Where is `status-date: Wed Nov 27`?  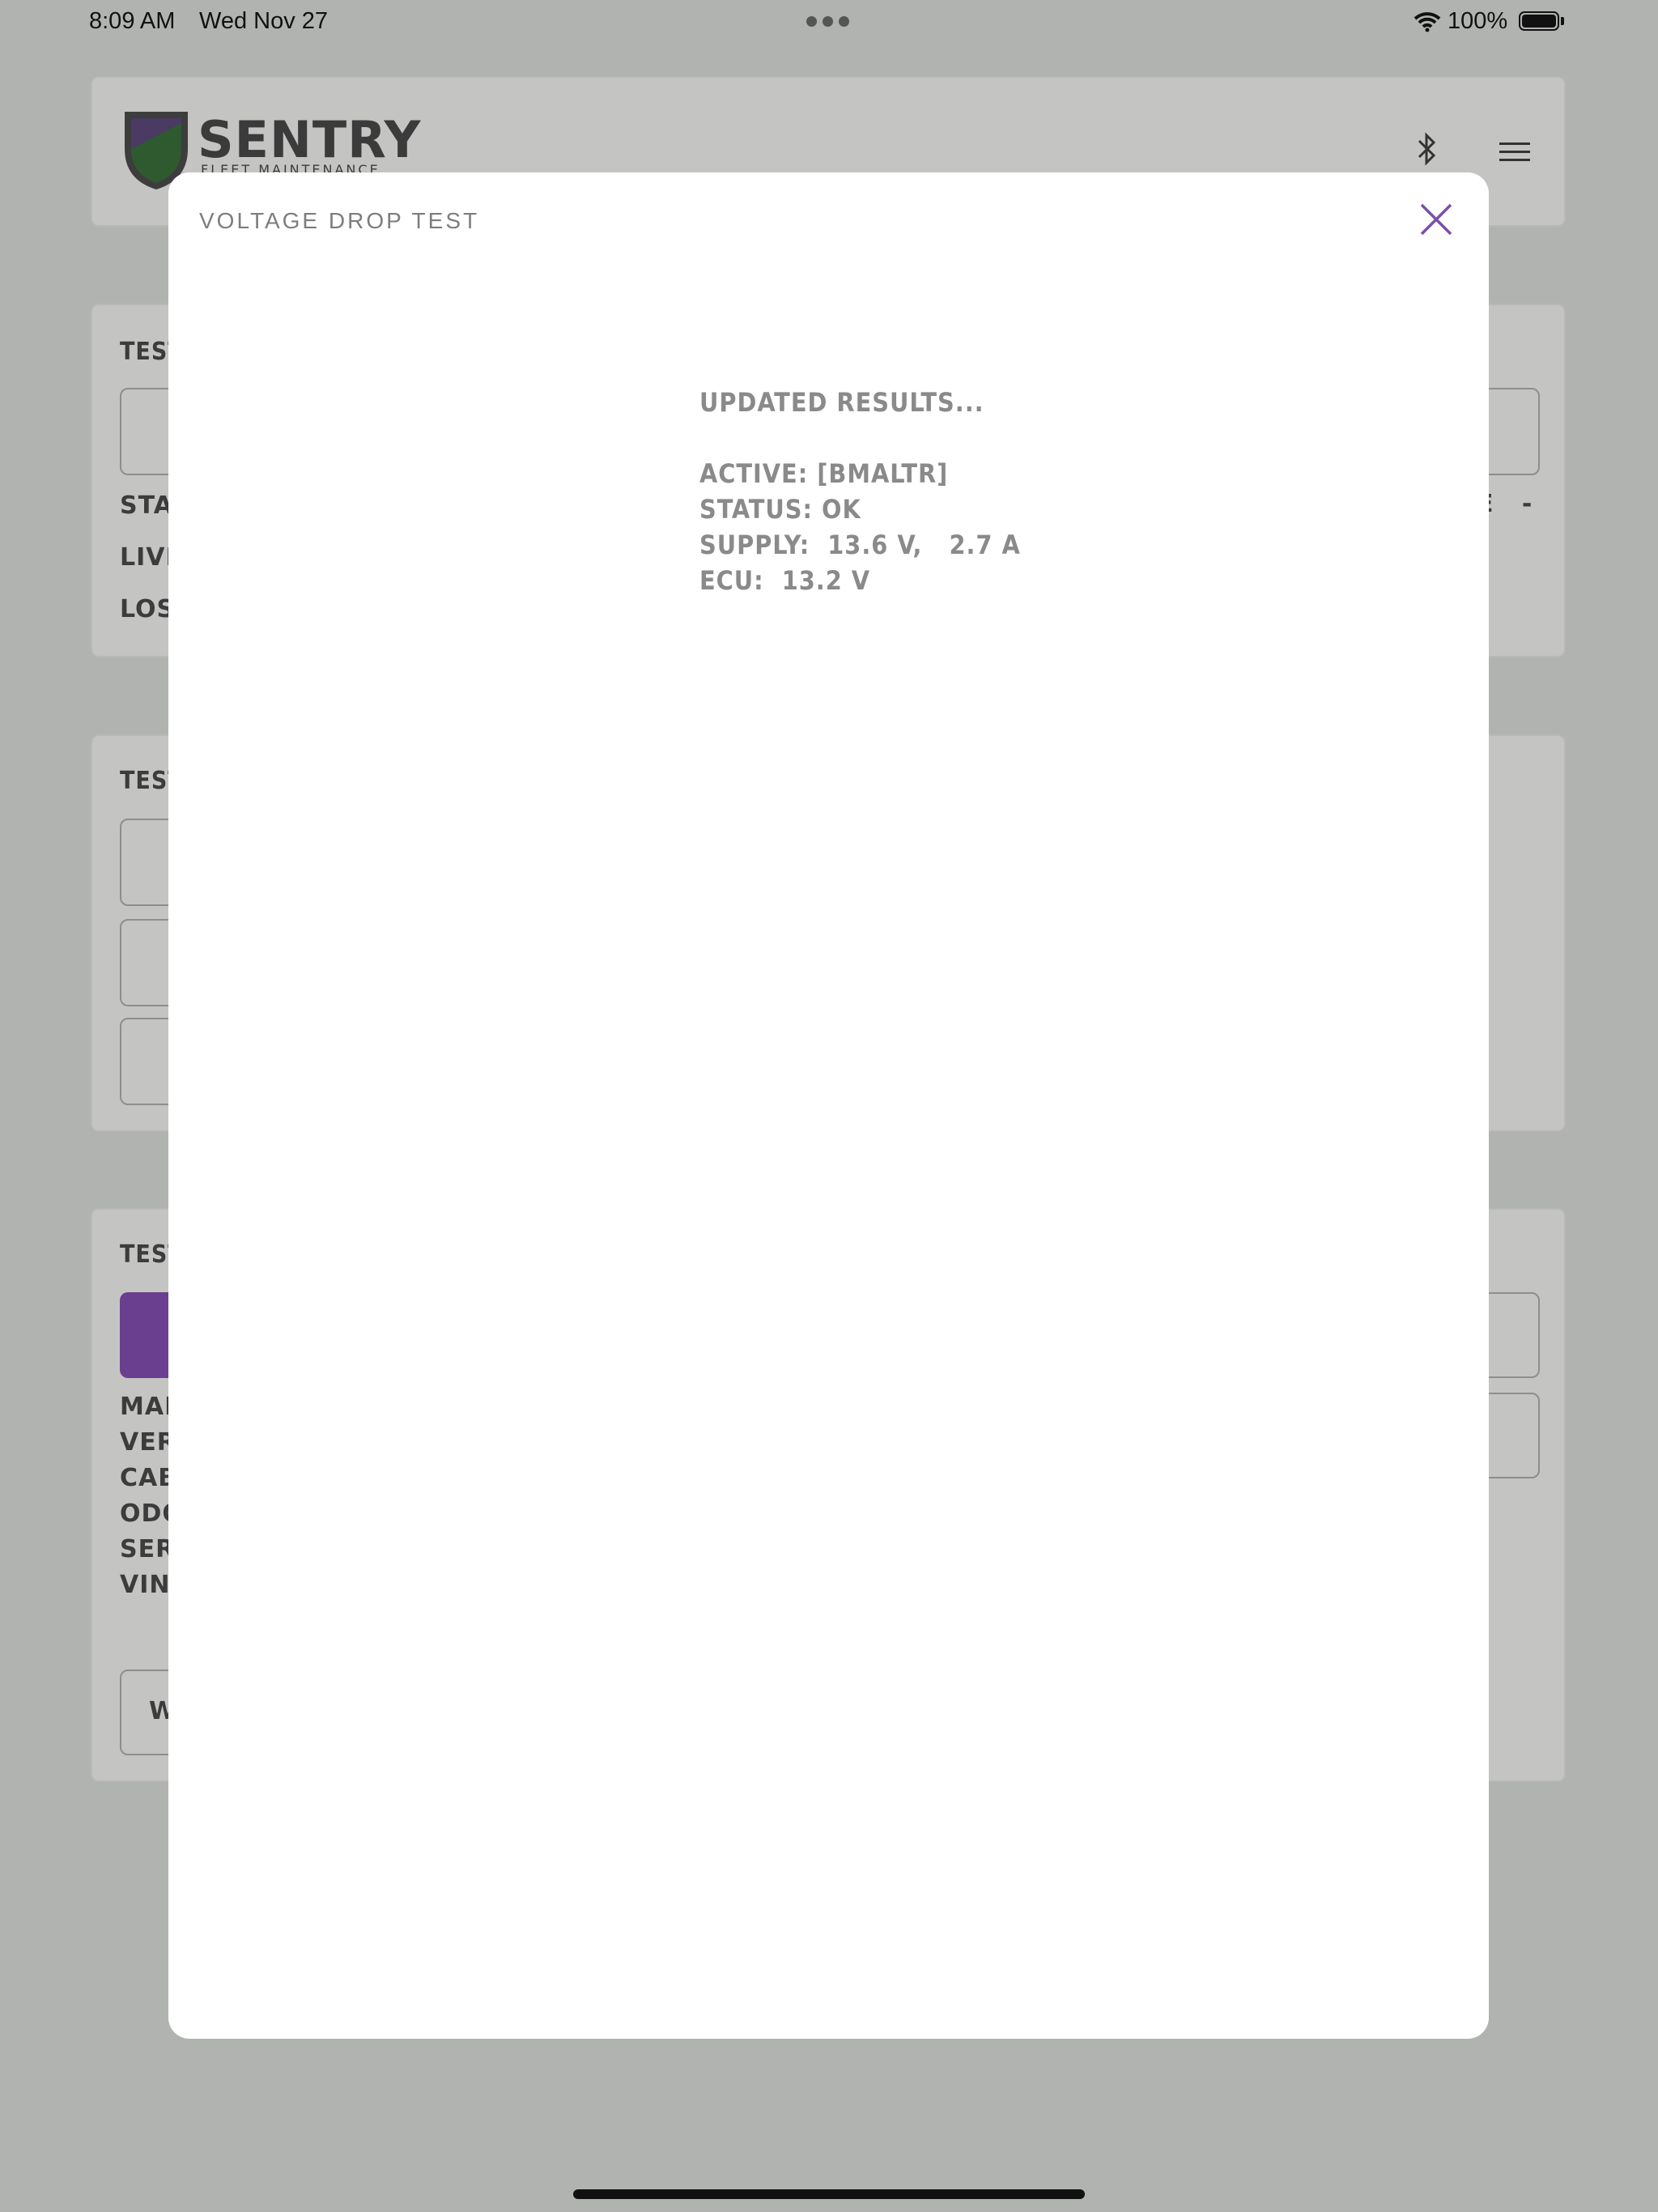
status-date: Wed Nov 27 is located at coordinates (264, 21).